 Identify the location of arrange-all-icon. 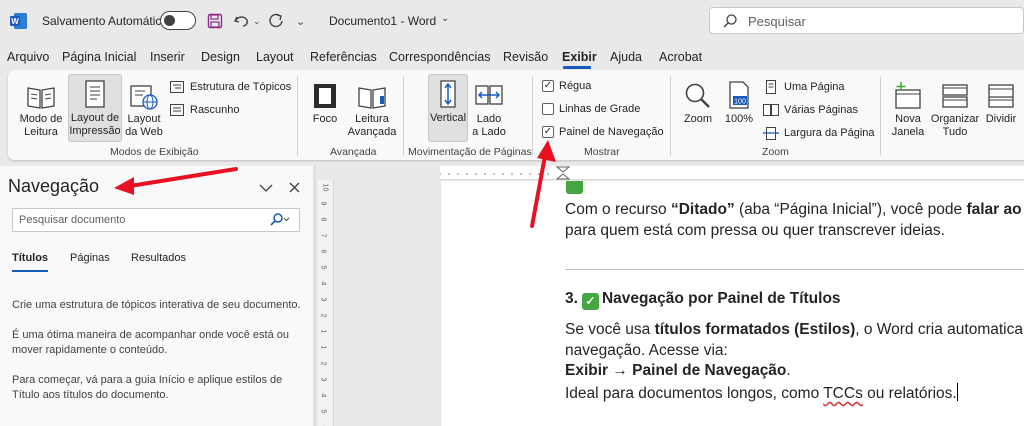
(955, 93).